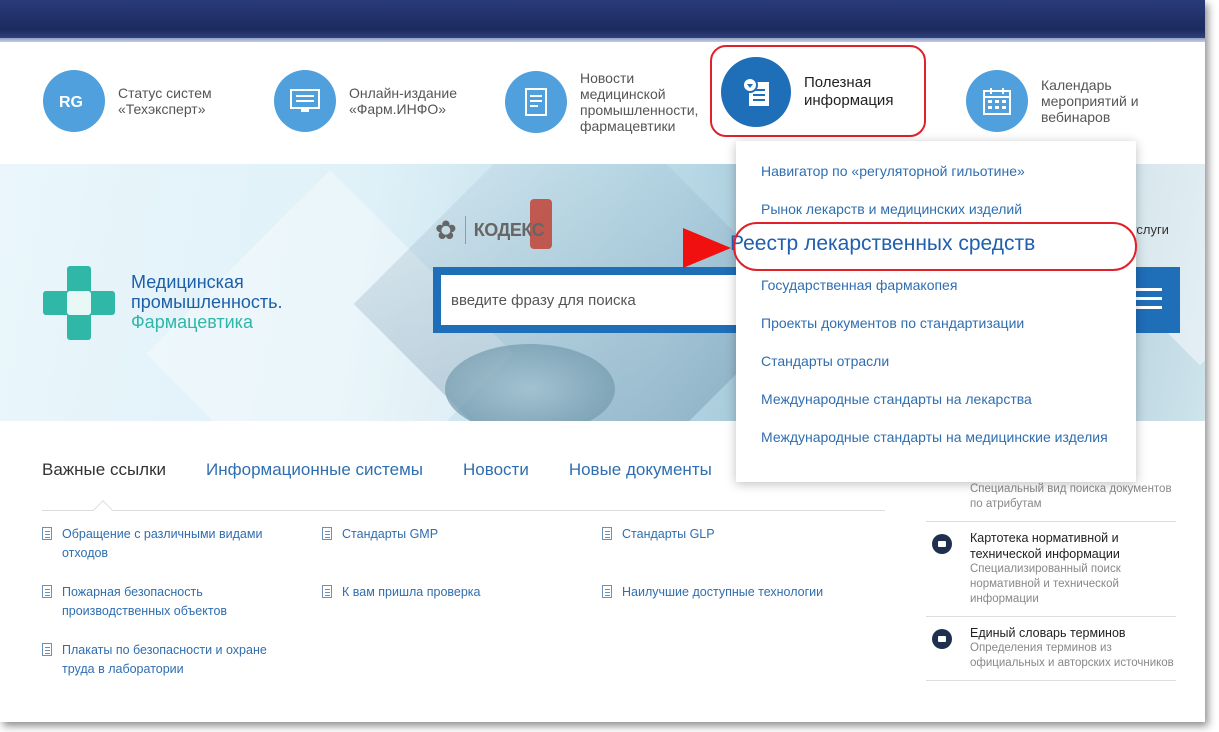 The height and width of the screenshot is (732, 1219). What do you see at coordinates (411, 592) in the screenshot?
I see `important-link-label: К вам пришла проверка` at bounding box center [411, 592].